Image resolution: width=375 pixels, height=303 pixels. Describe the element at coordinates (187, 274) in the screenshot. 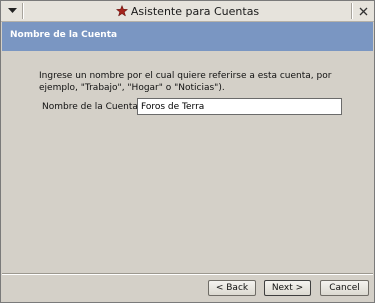

I see `button-bar-separator` at that location.